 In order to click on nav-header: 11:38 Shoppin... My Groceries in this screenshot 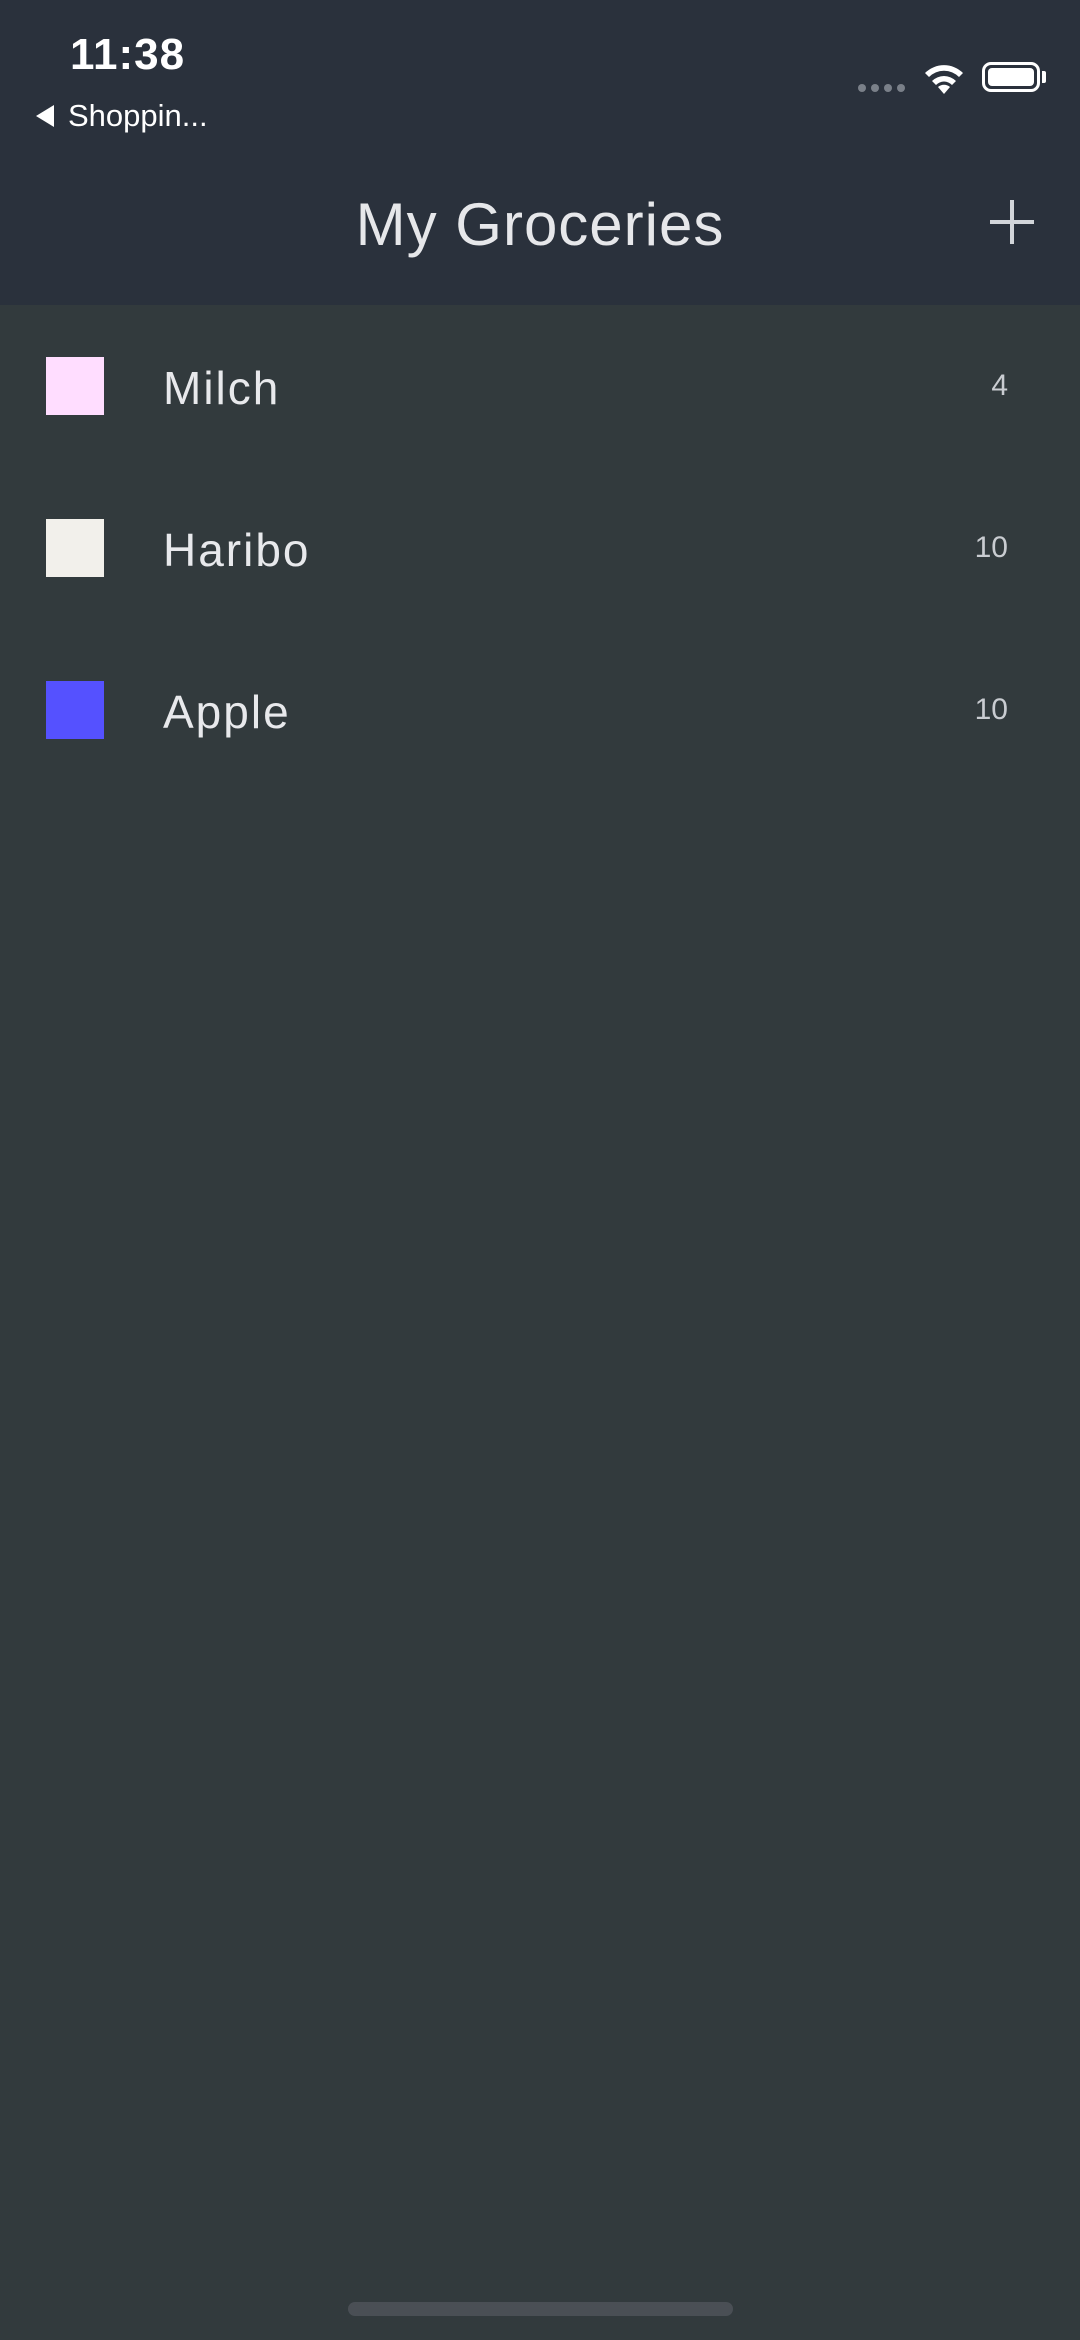, I will do `click(540, 152)`.